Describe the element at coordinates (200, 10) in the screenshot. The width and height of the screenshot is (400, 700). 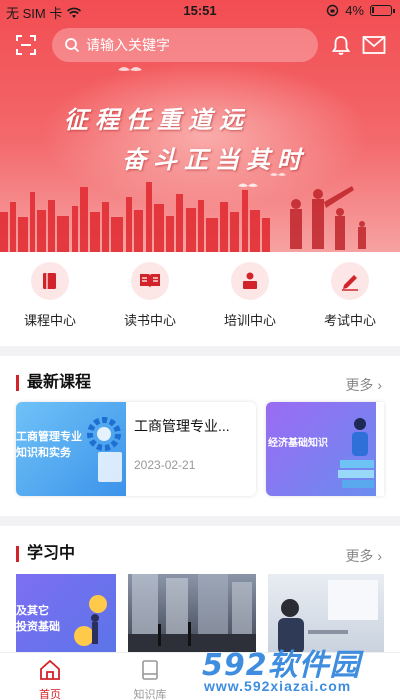
I see `status-bar: 无 SIM 卡 15:51 4%` at that location.